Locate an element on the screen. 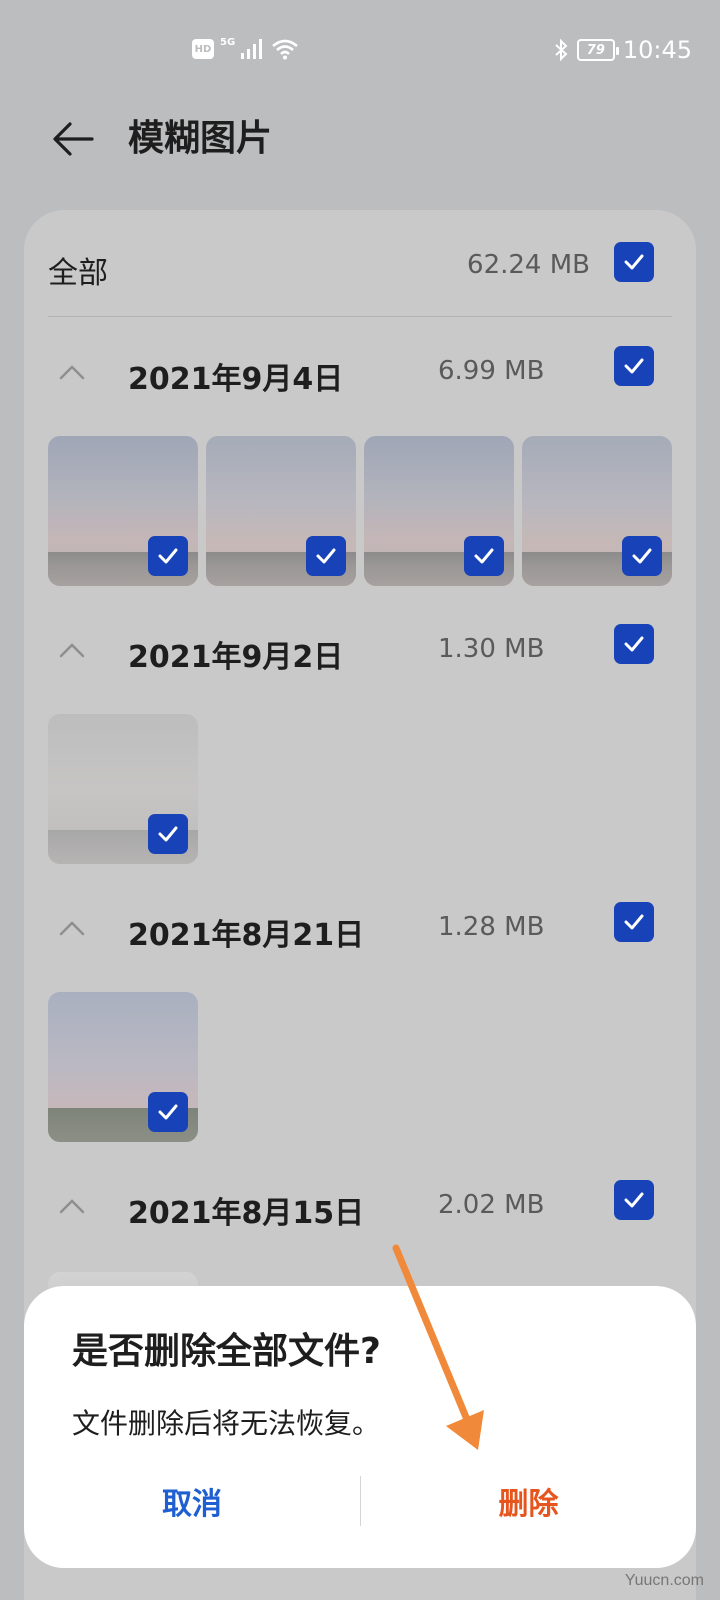 The image size is (720, 1600). divider is located at coordinates (360, 316).